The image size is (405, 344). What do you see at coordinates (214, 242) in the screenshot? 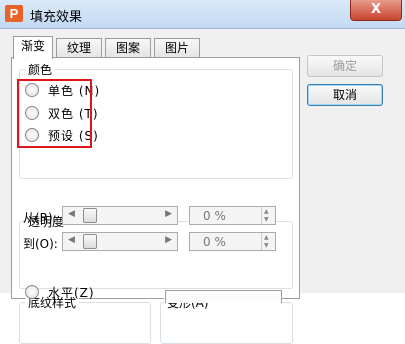
I see `to-value: 0 %` at bounding box center [214, 242].